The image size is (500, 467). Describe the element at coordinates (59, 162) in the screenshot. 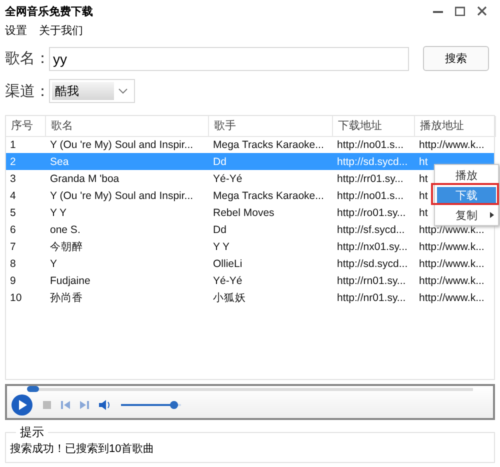

I see `table-cell: Sea` at that location.